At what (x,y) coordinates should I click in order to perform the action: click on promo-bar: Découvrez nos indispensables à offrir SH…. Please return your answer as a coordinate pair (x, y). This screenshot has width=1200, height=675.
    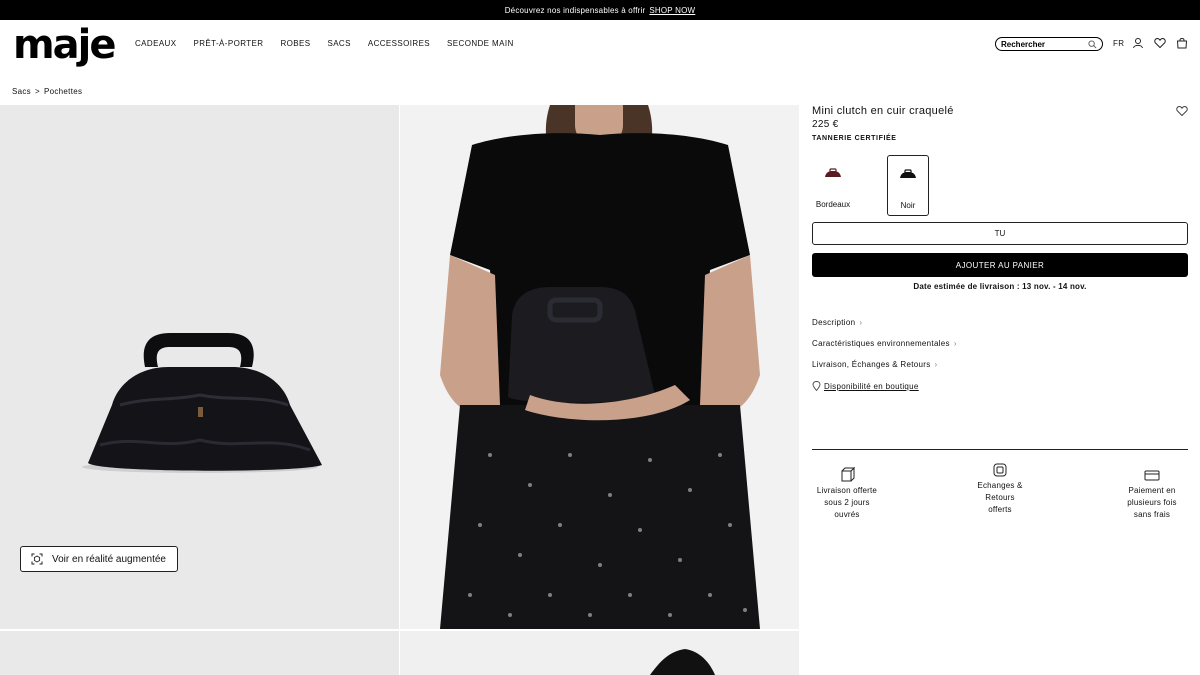
    Looking at the image, I should click on (600, 10).